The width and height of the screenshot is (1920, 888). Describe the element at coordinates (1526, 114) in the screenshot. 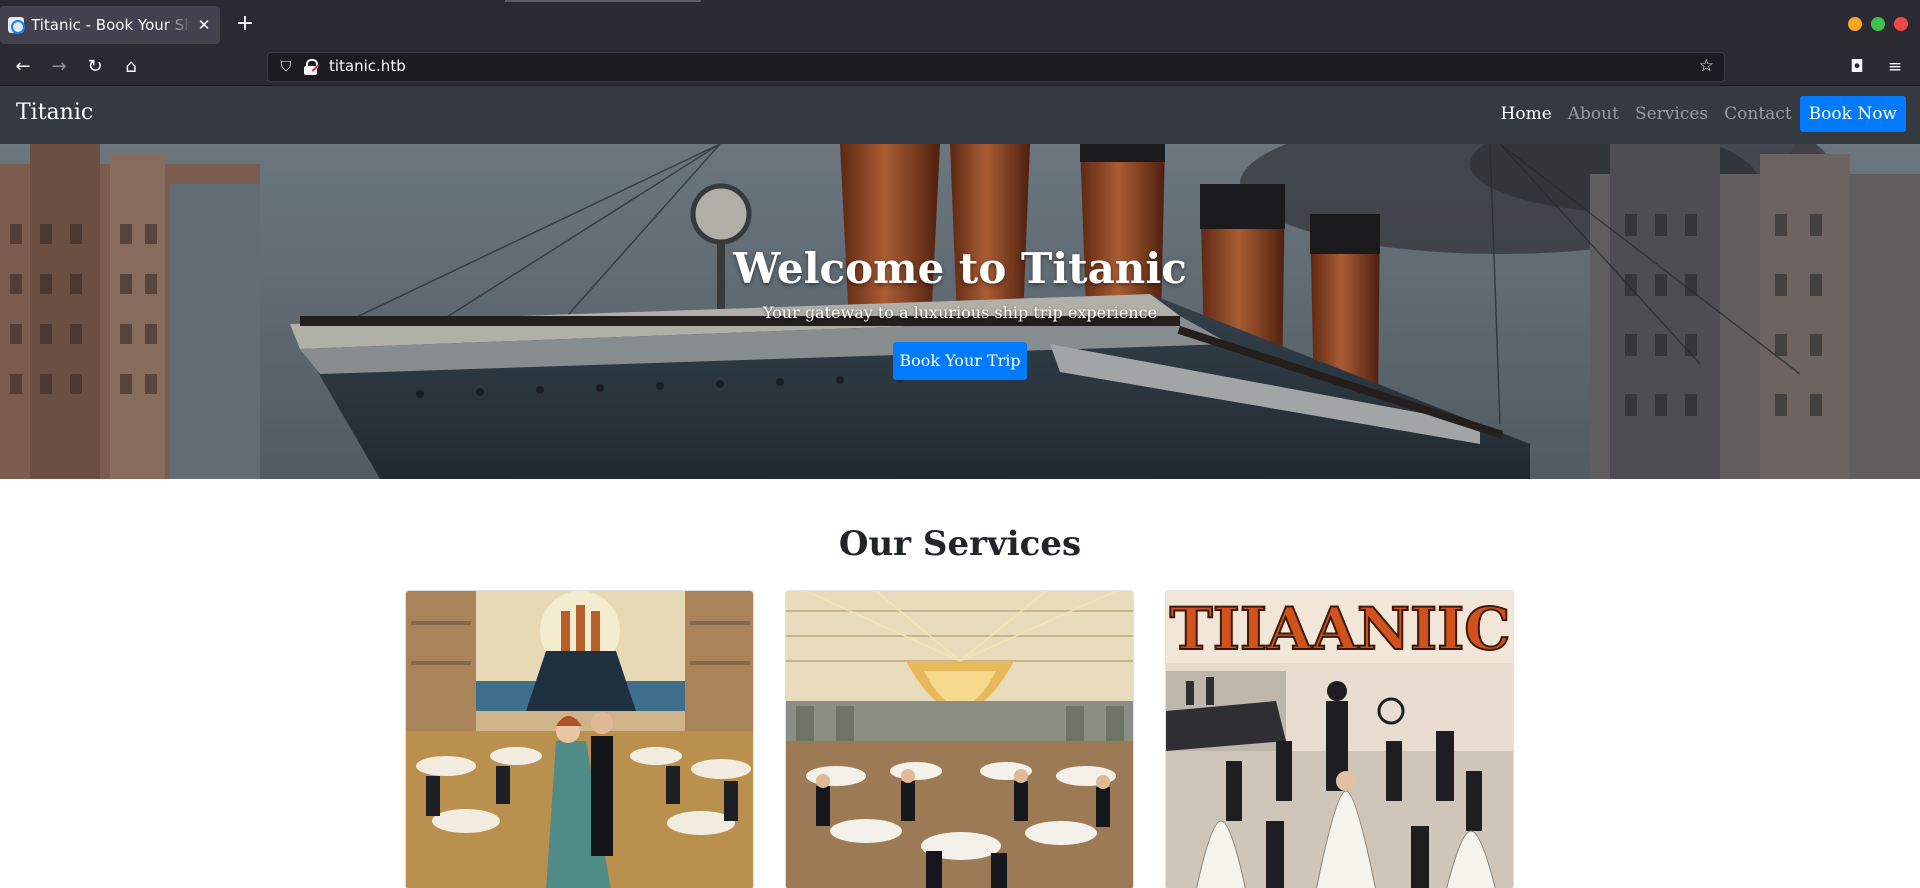

I see `nav-link-home: Home` at that location.